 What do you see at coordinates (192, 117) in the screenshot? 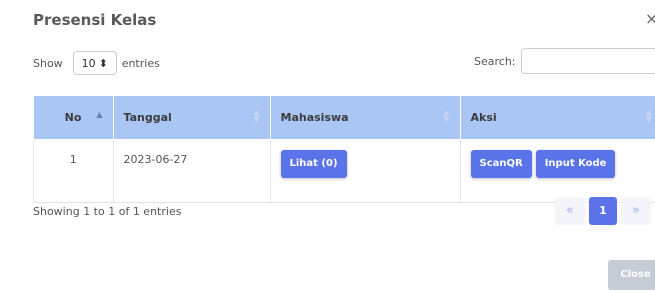
I see `column-header-tanggal: Tanggal ▲ ▼` at bounding box center [192, 117].